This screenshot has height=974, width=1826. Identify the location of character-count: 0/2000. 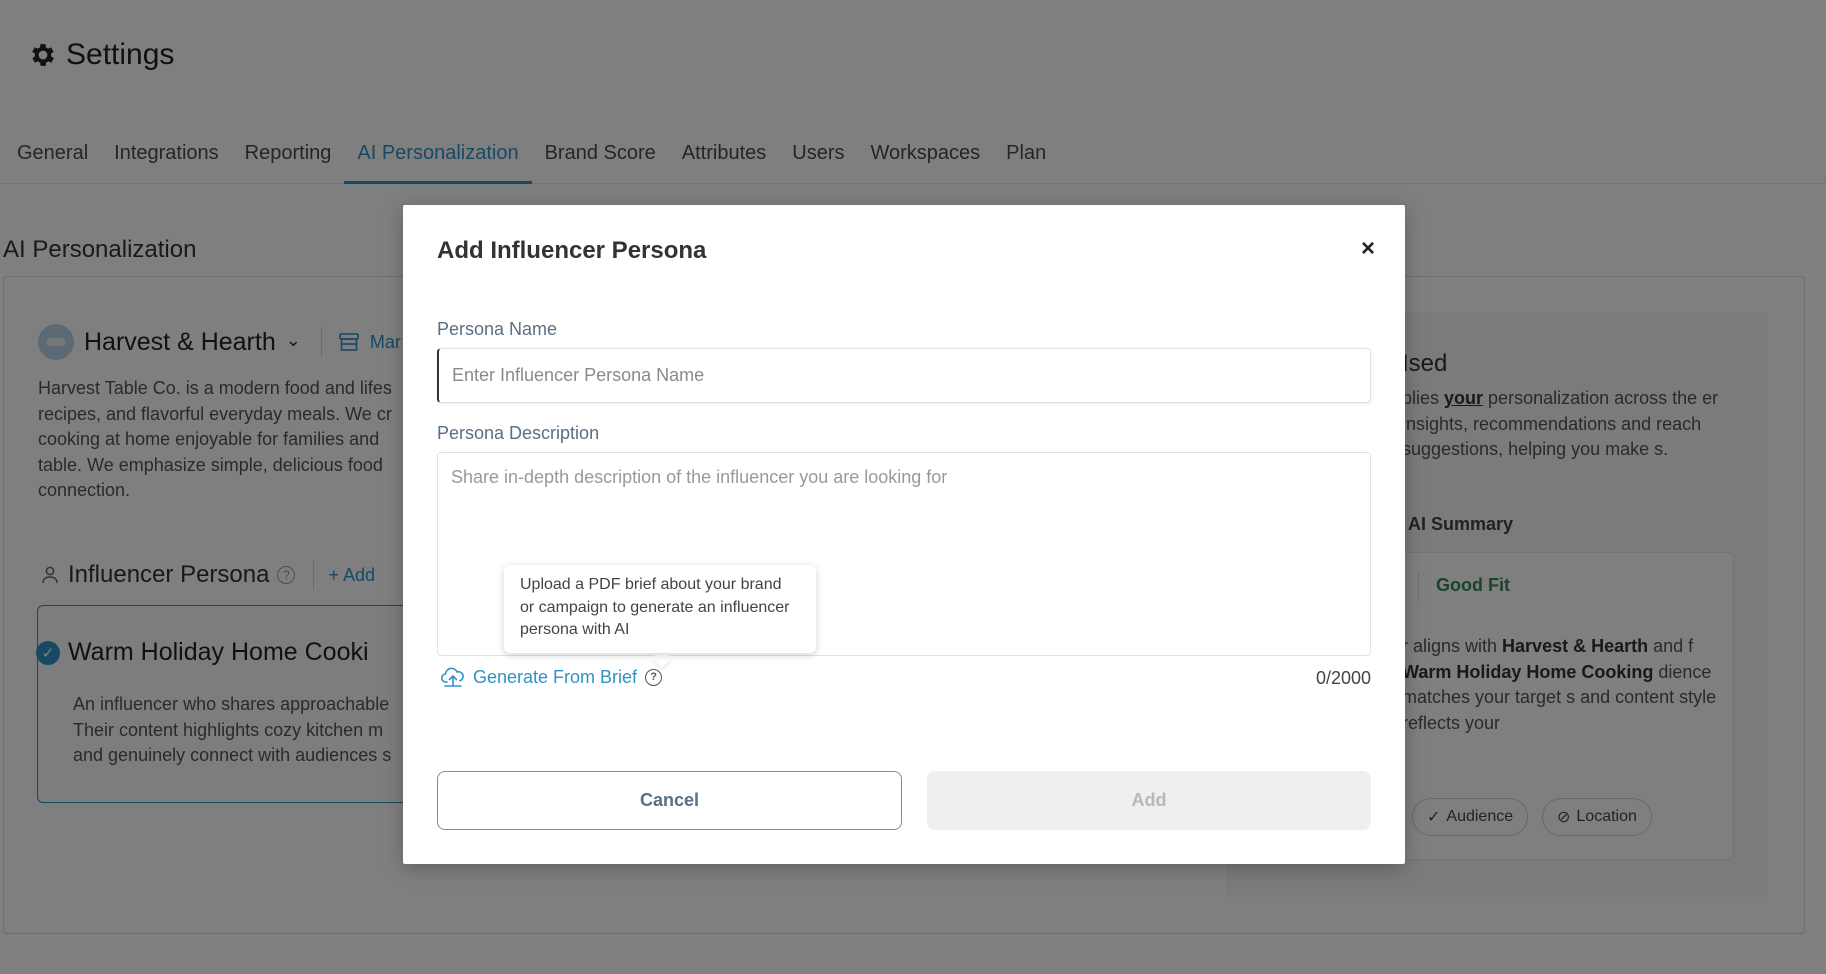
(1343, 678).